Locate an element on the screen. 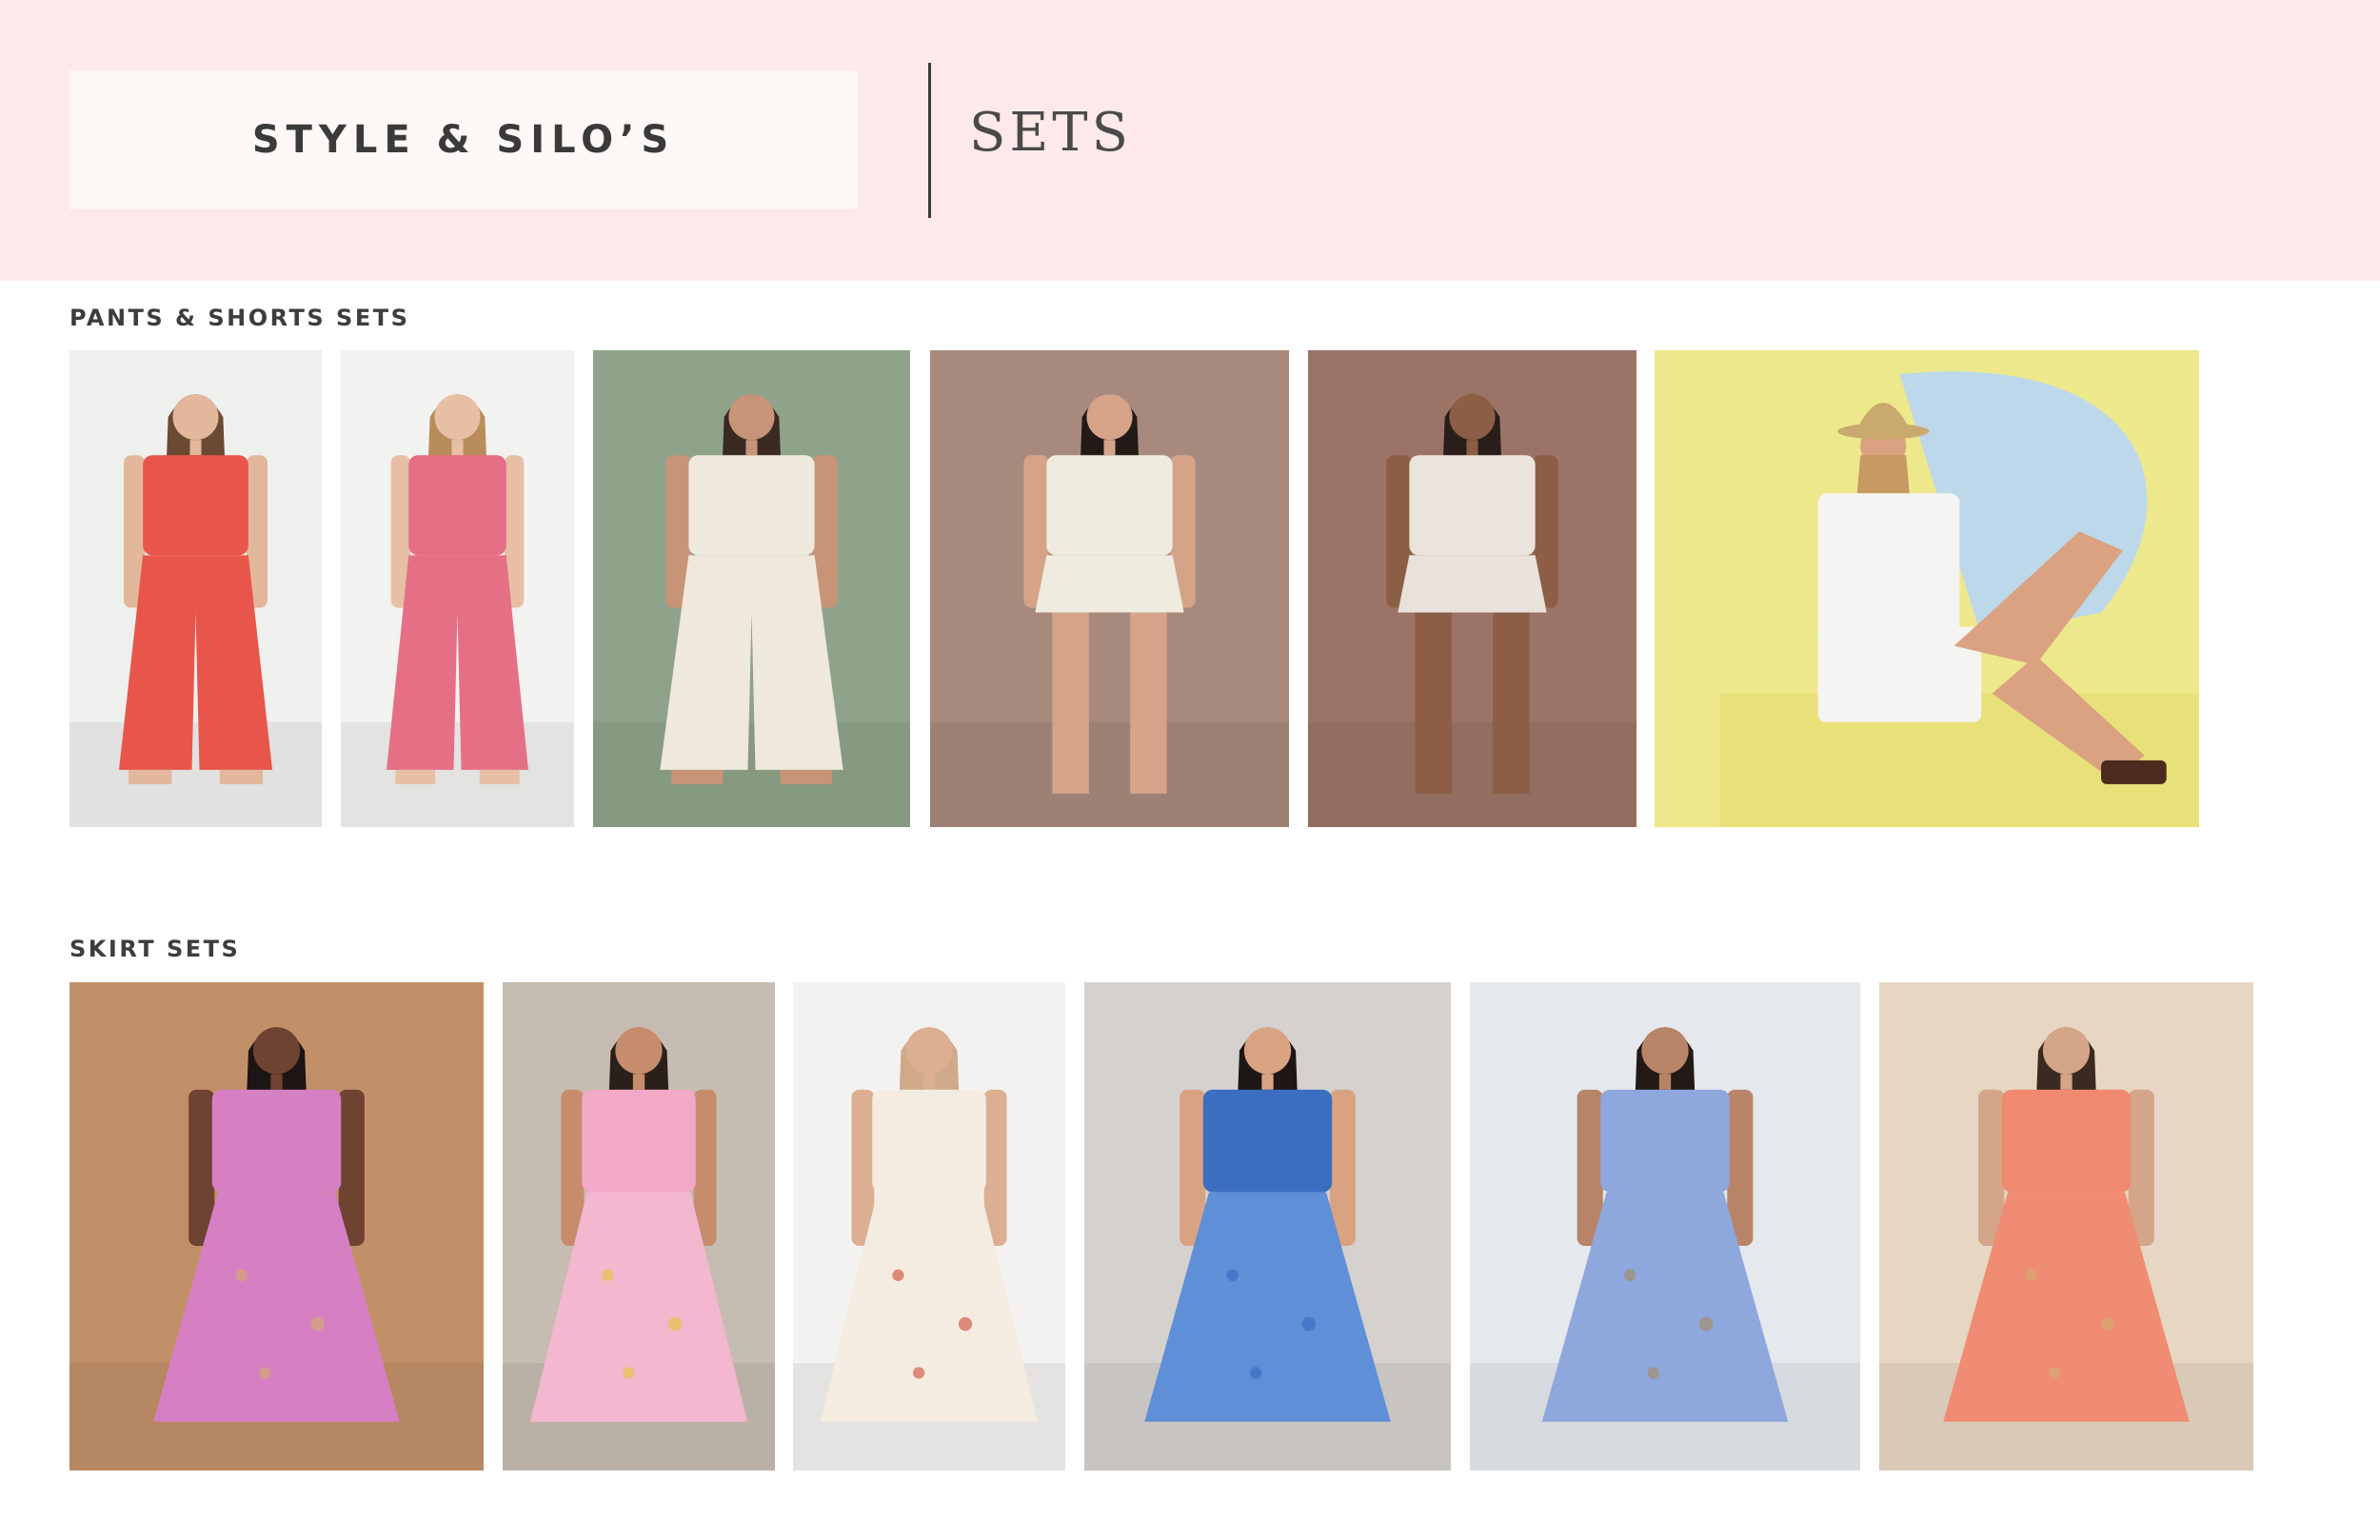 This screenshot has height=1540, width=2380. product-image-pink-eyelet-maxi-skirt-set is located at coordinates (276, 1226).